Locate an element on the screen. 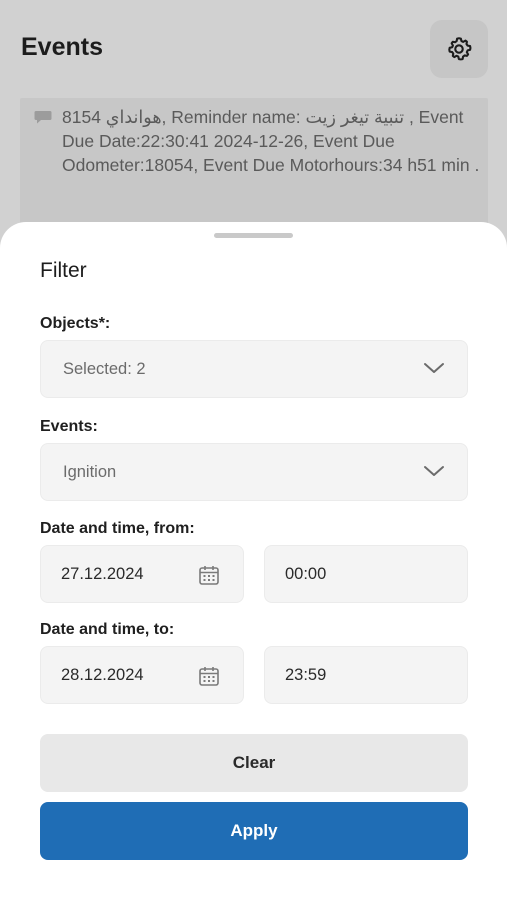  apply-button: Apply is located at coordinates (254, 831).